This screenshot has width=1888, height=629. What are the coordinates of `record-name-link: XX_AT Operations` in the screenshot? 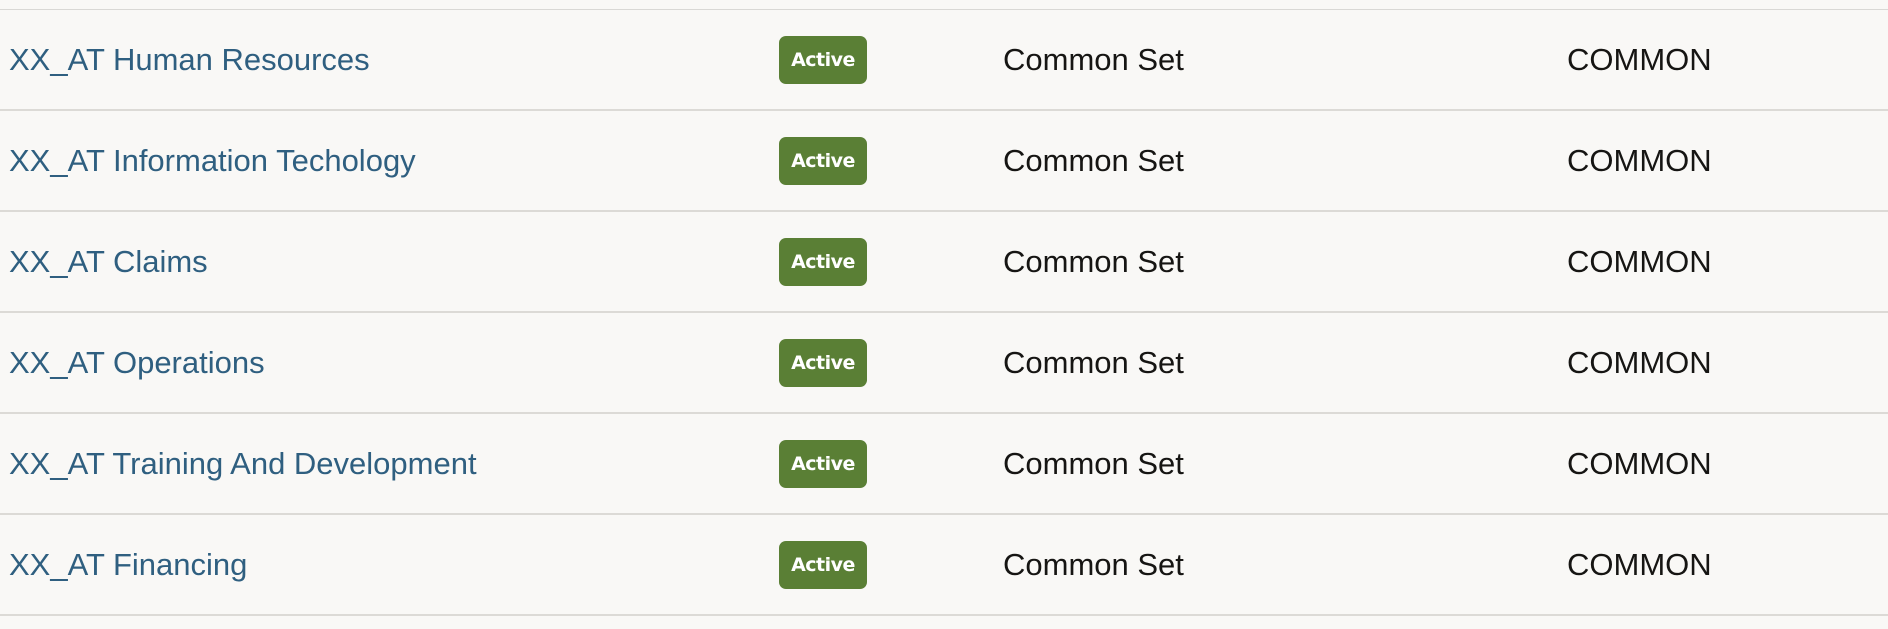 It's located at (137, 363).